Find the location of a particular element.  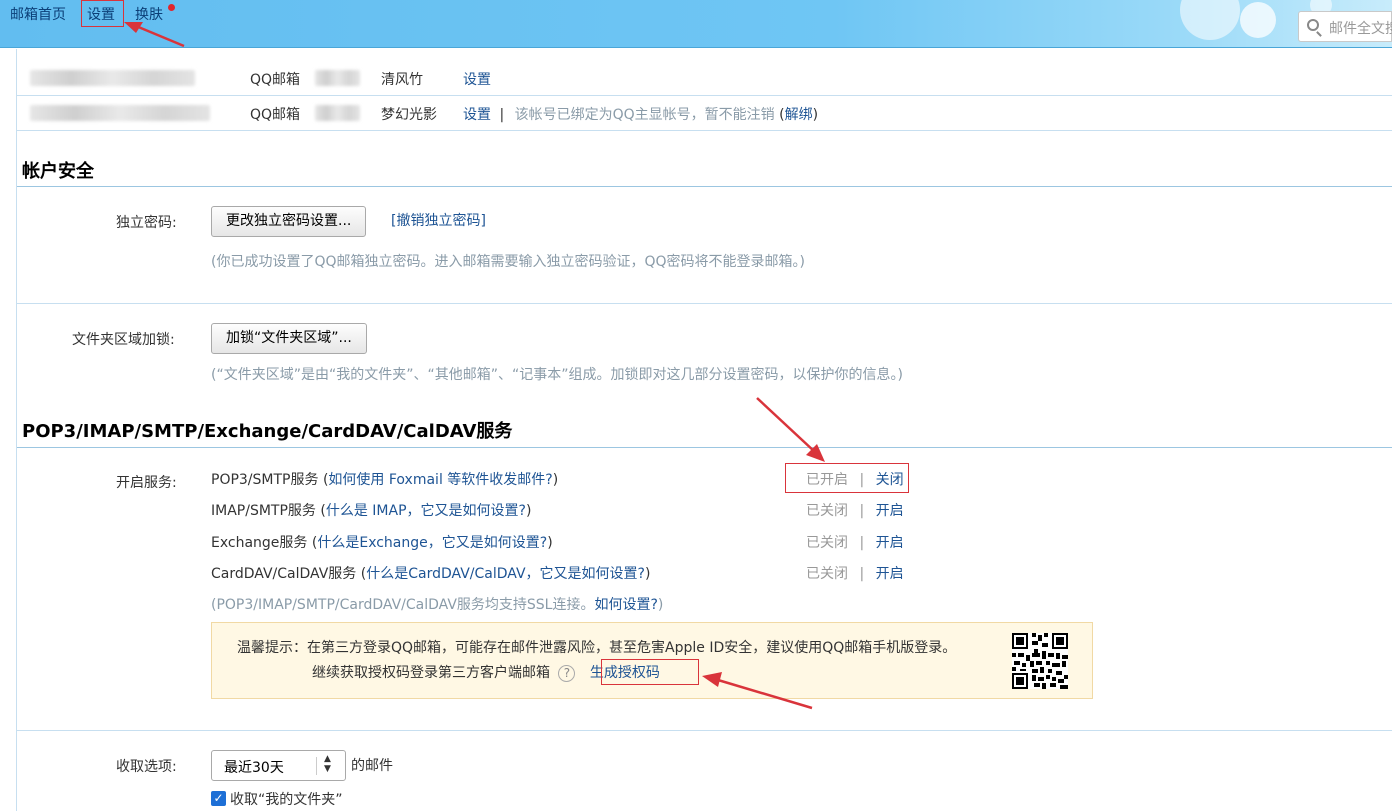

annotation-arrow is located at coordinates (786, 425).